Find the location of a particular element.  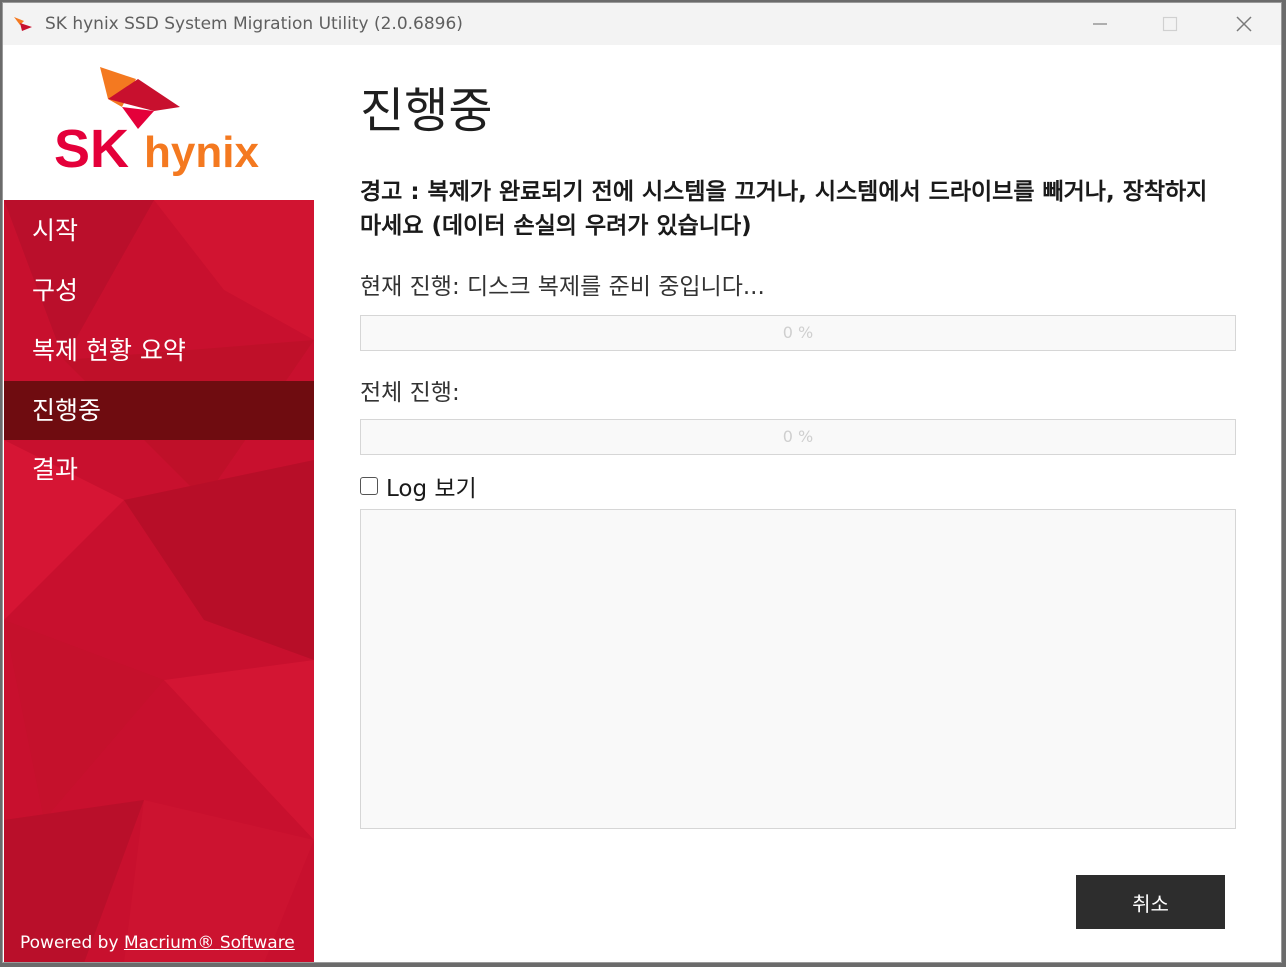

total-progress-text: 0 % is located at coordinates (798, 436).